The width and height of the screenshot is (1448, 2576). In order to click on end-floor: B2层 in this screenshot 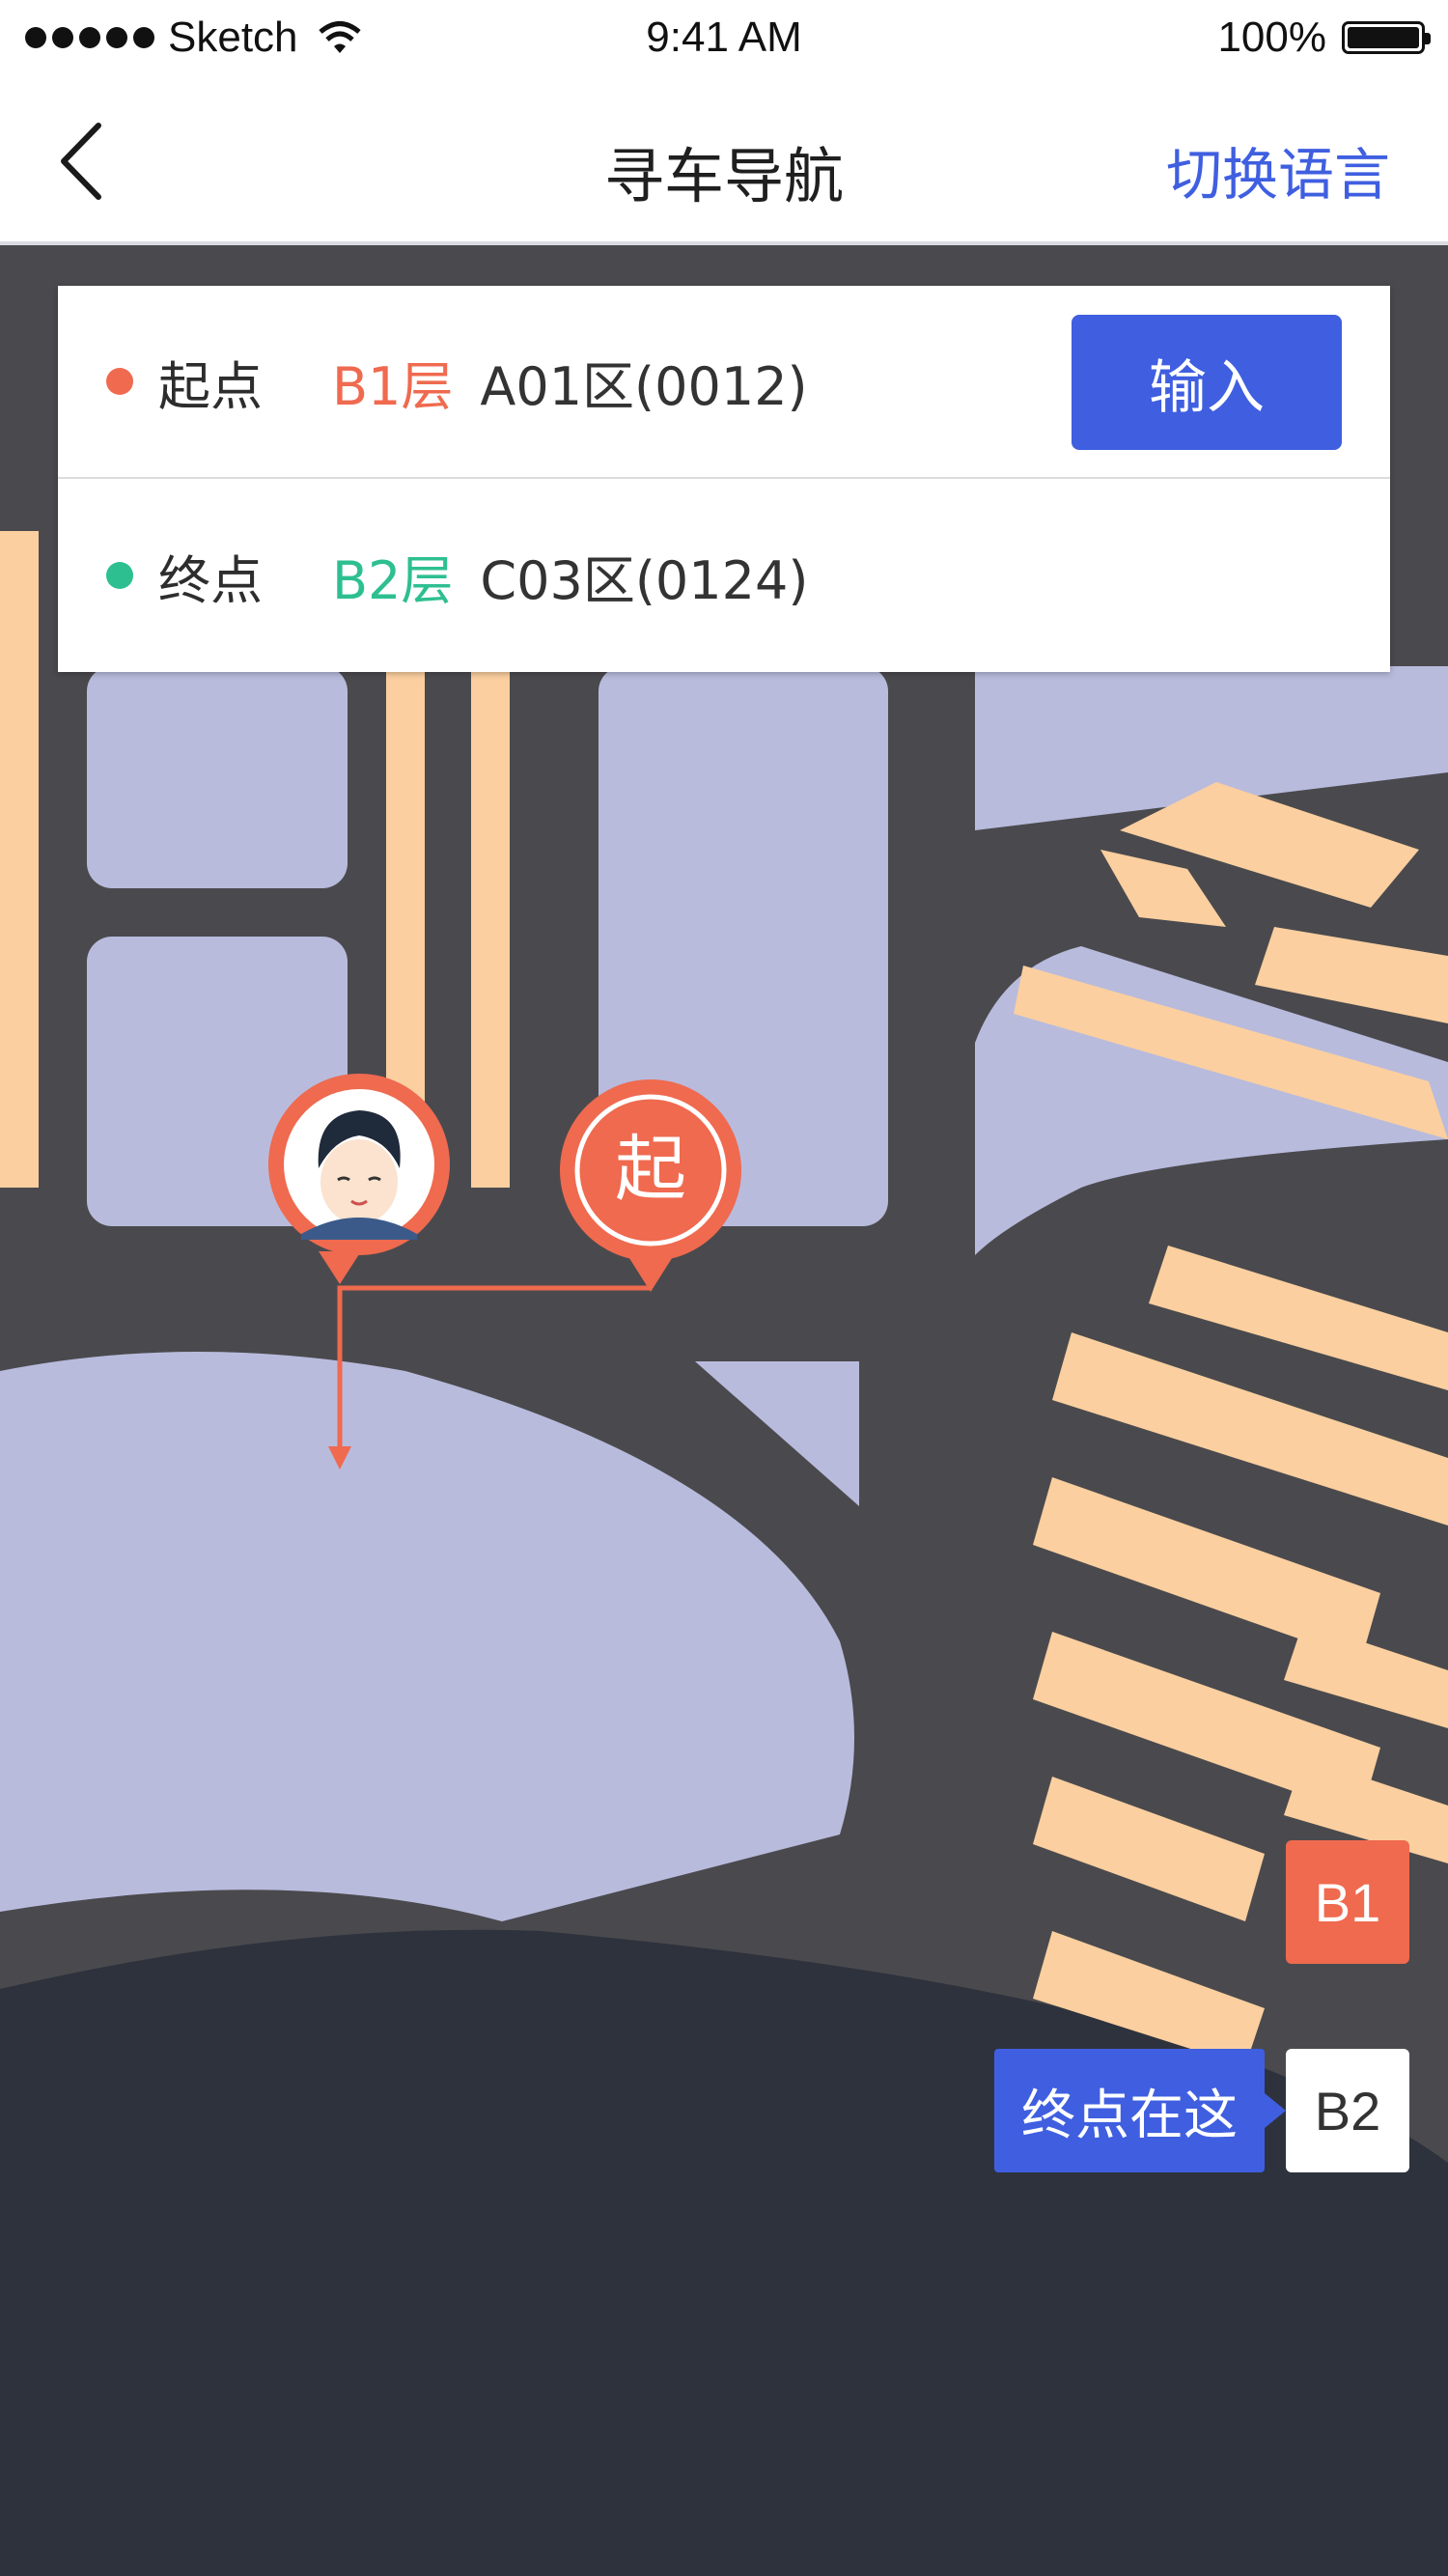, I will do `click(393, 580)`.